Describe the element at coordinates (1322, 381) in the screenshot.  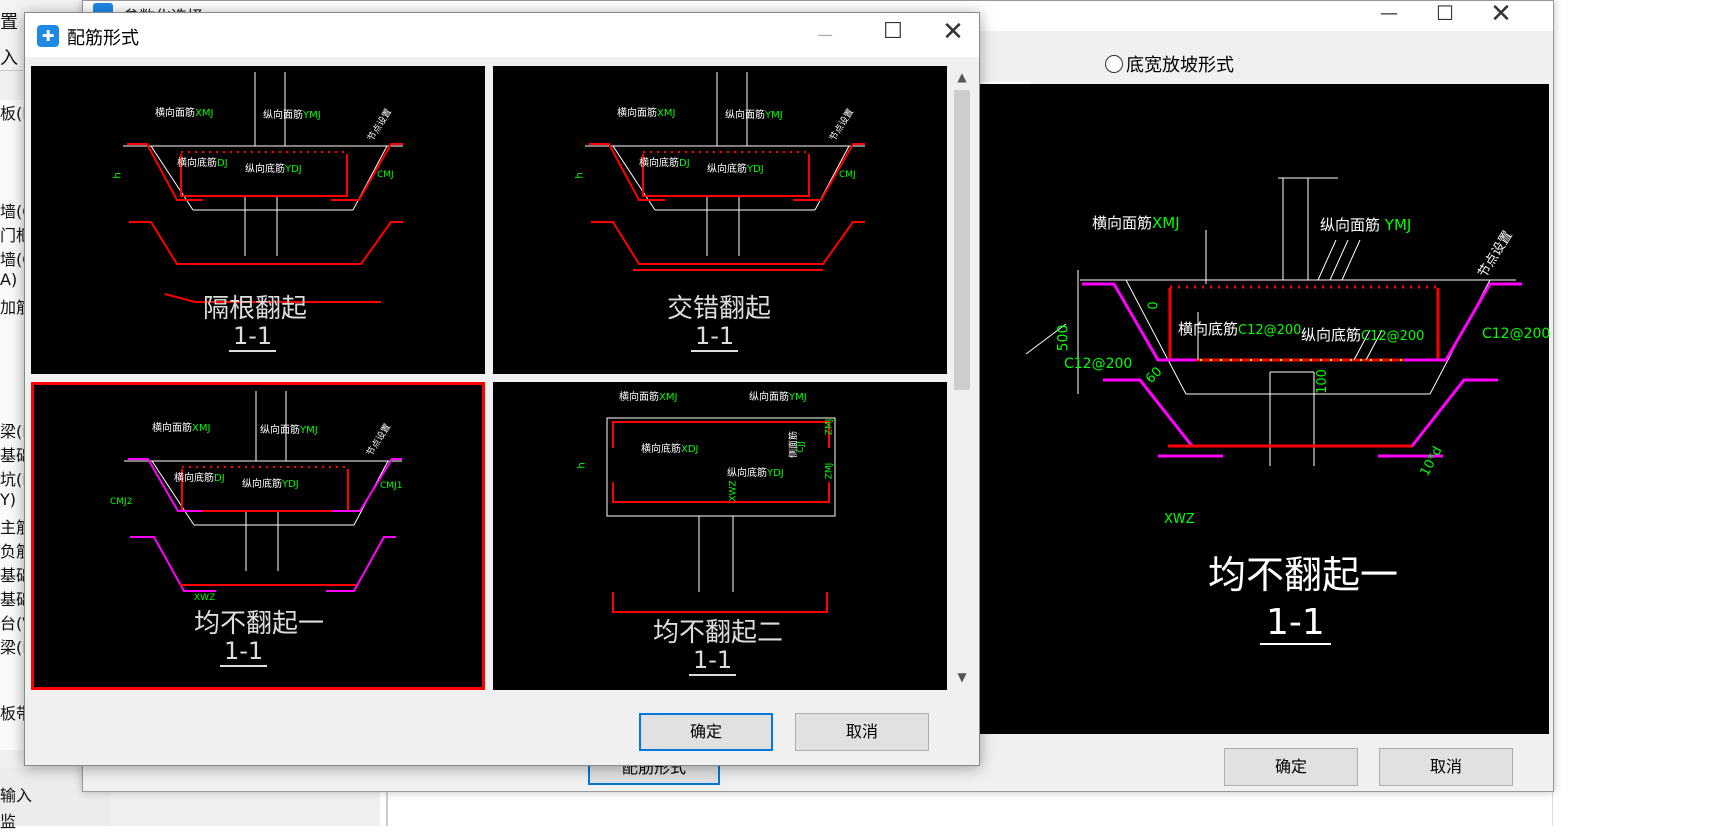
I see `preview-hundred-label: 100` at that location.